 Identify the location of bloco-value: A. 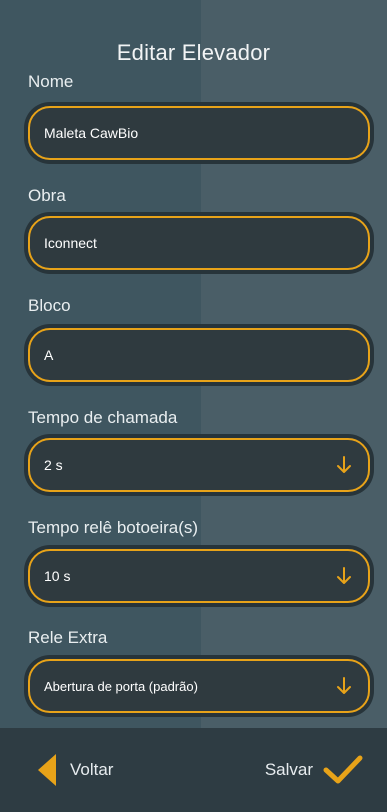
(49, 355).